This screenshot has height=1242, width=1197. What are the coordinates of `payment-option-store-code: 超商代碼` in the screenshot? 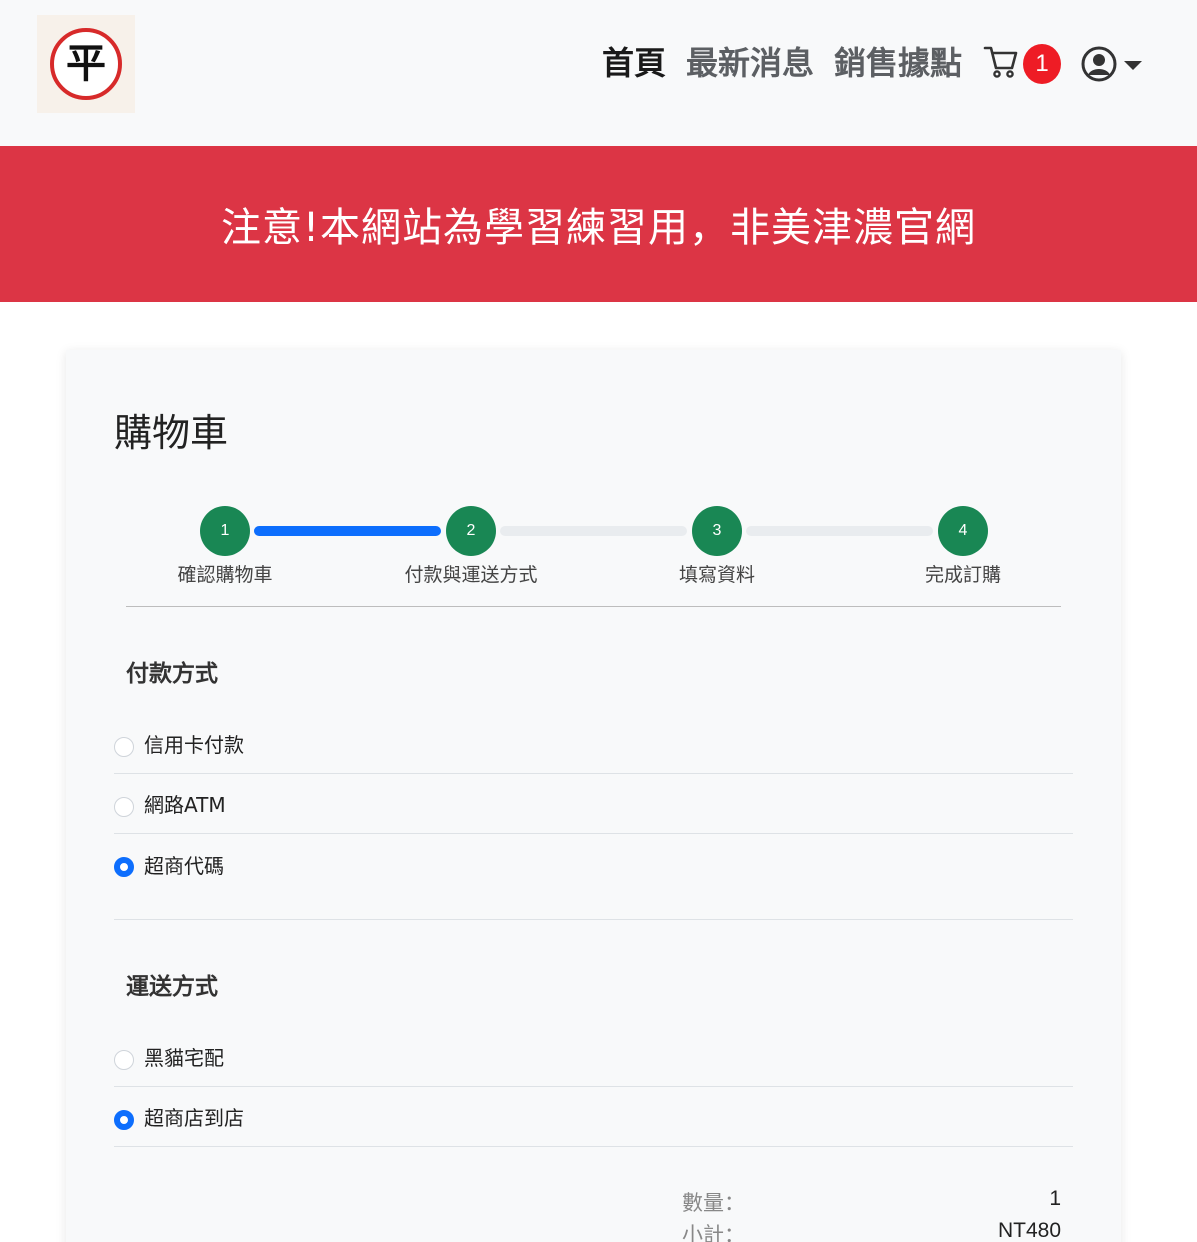 It's located at (593, 864).